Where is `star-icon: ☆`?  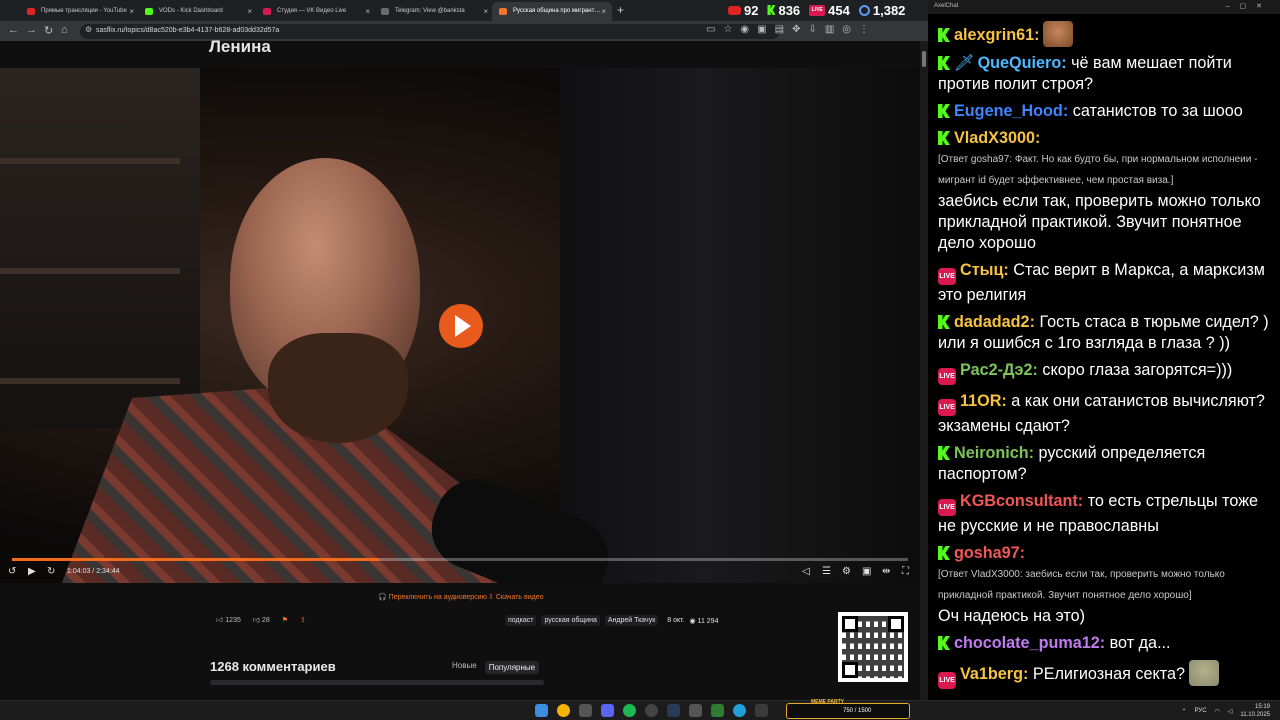
star-icon: ☆ is located at coordinates (727, 29).